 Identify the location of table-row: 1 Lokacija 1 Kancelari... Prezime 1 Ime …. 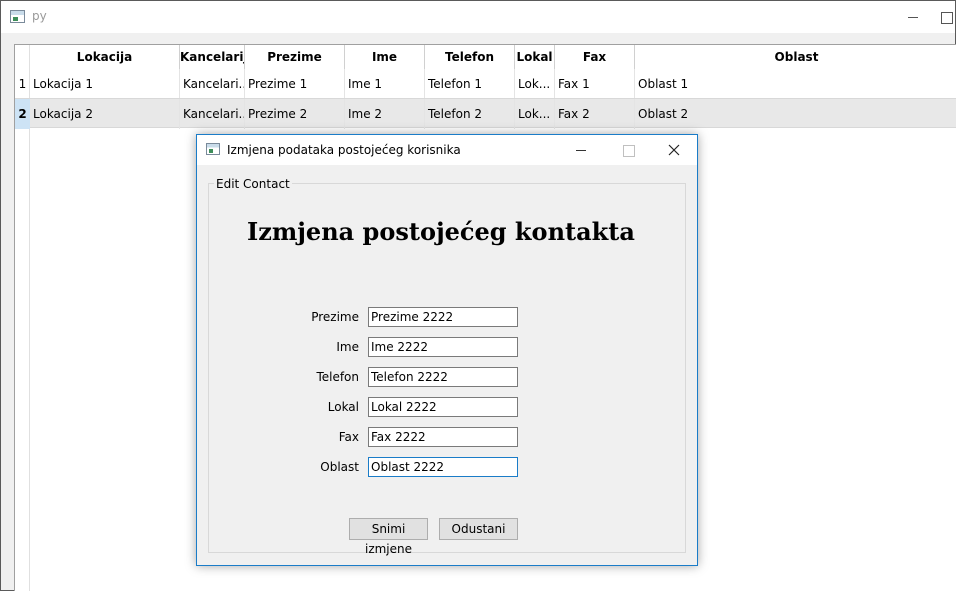
(485, 84).